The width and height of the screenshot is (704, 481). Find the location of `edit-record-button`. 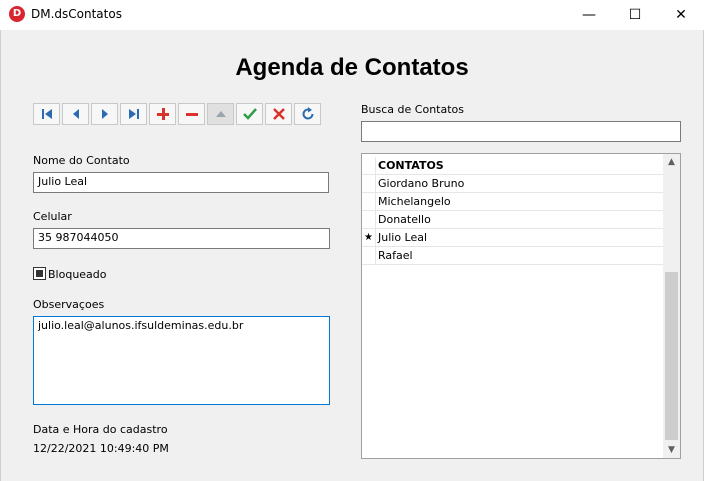

edit-record-button is located at coordinates (220, 114).